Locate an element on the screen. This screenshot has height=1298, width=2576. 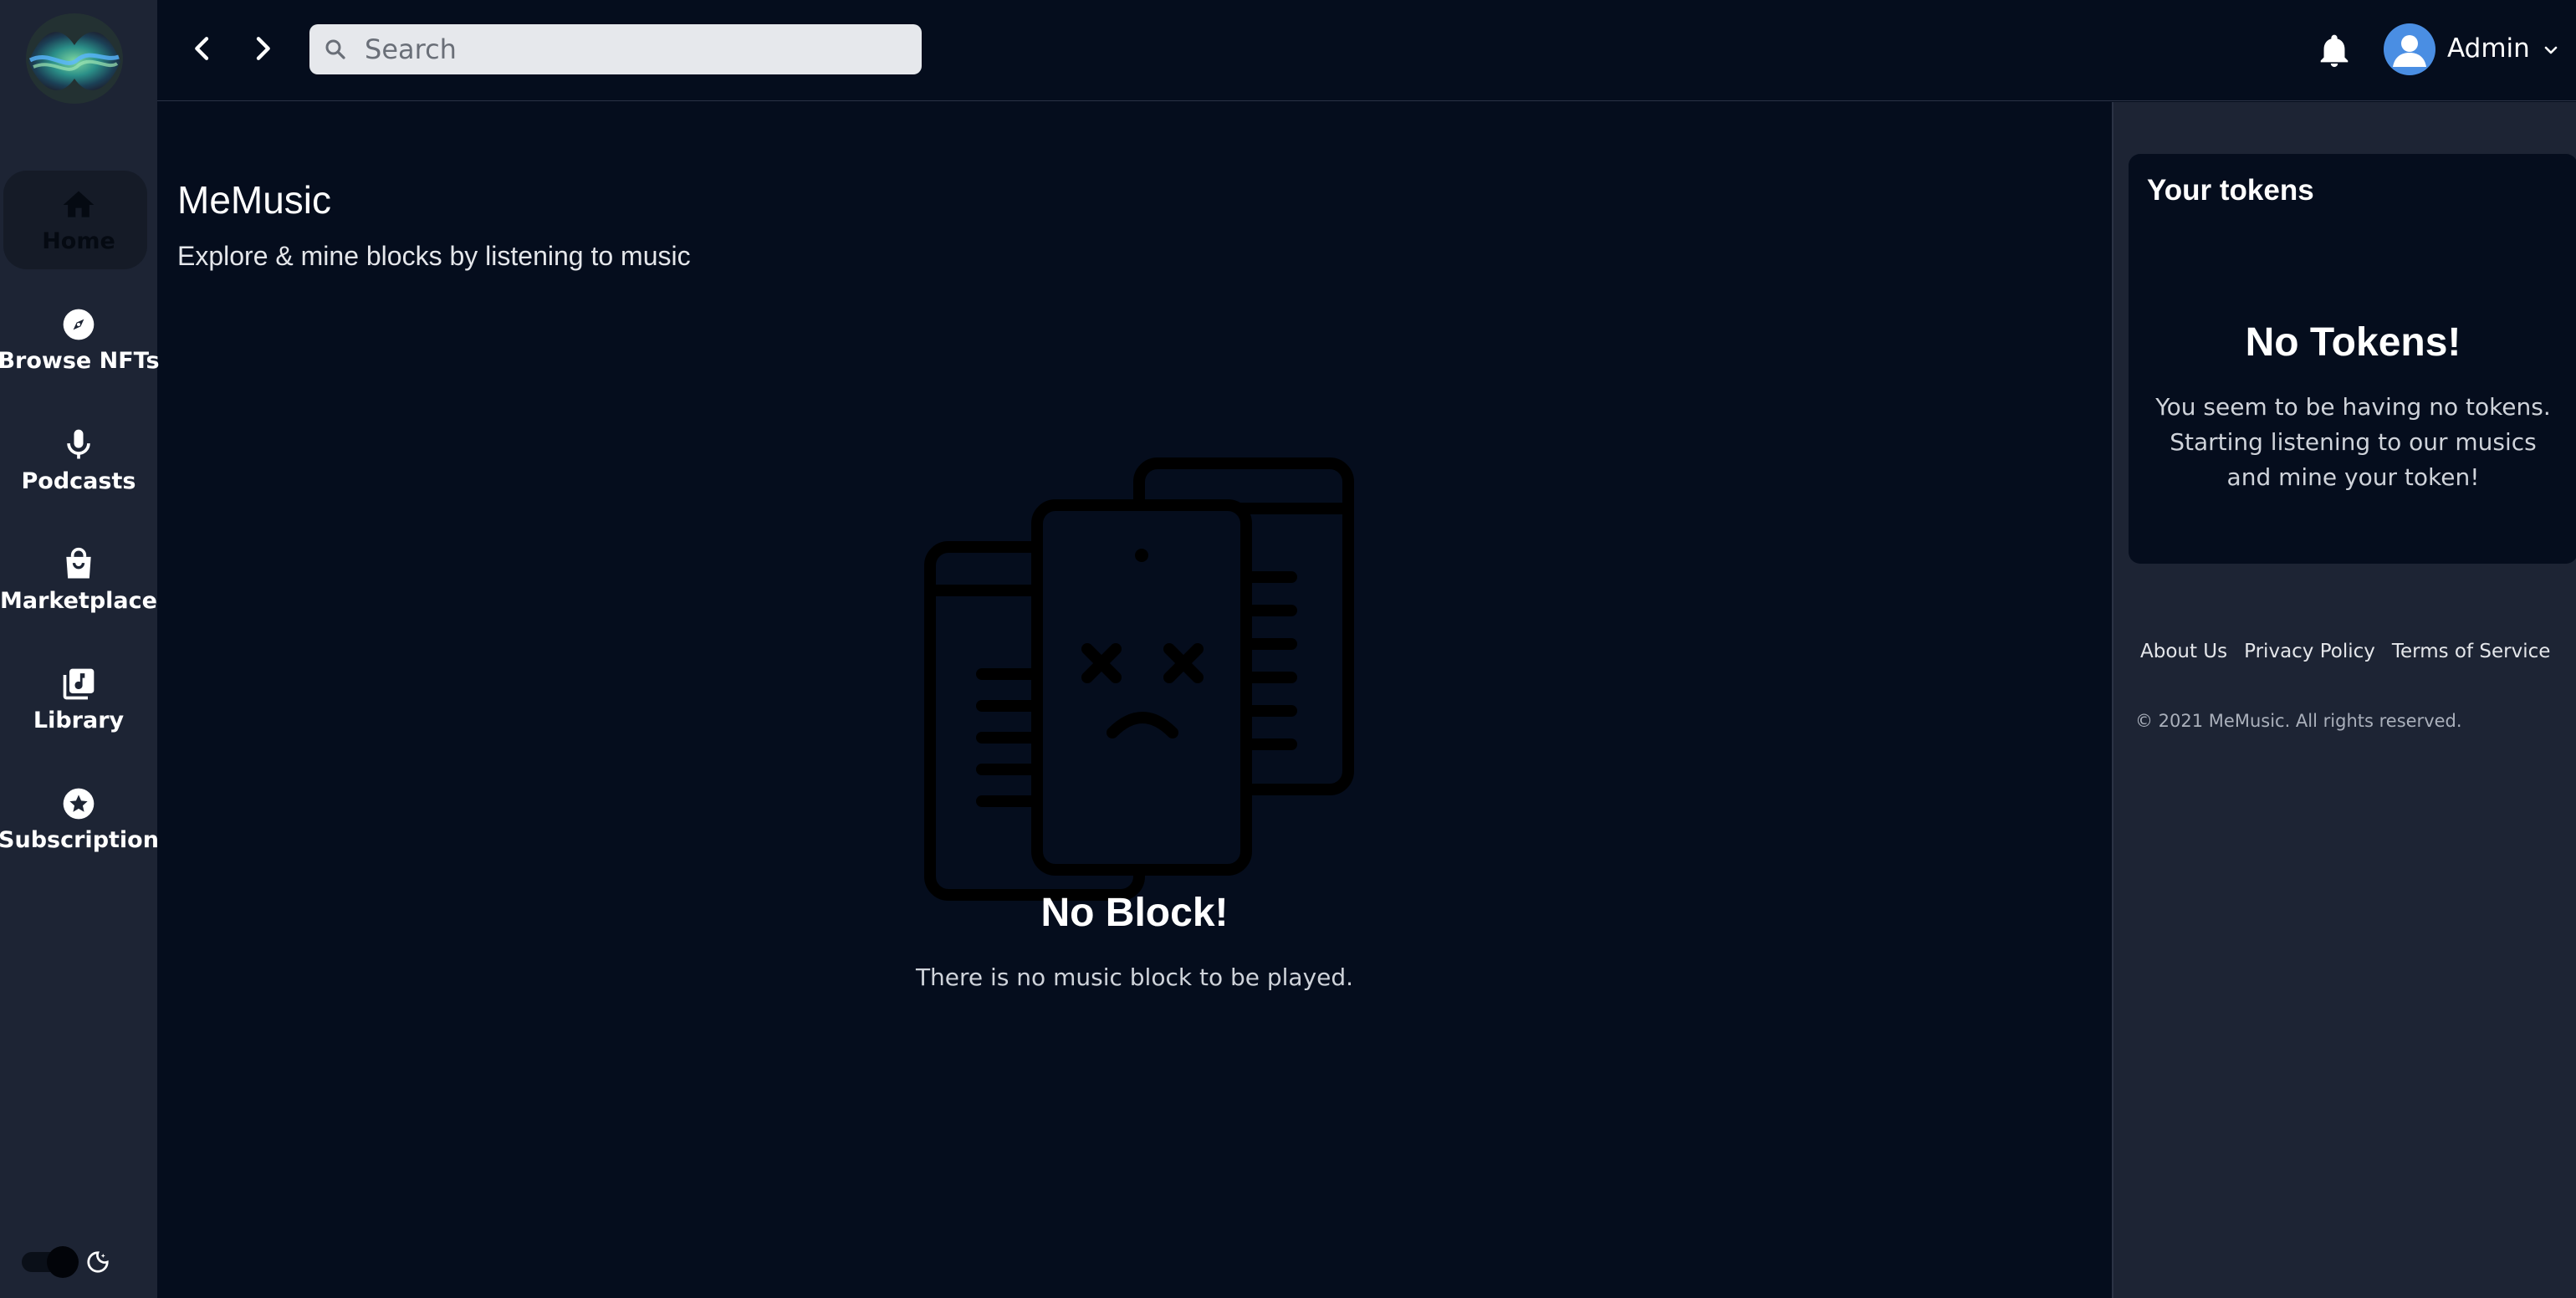
search-box is located at coordinates (615, 49).